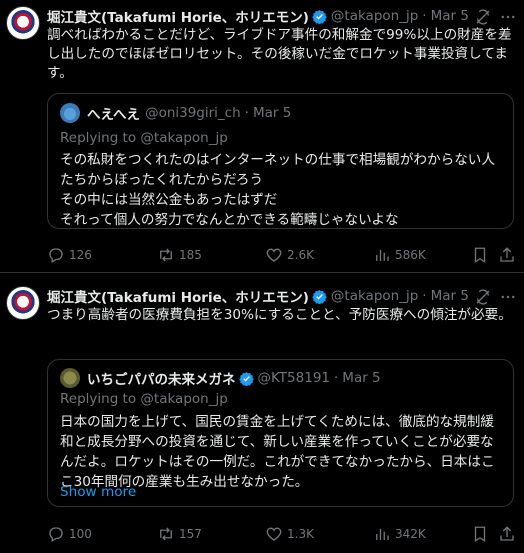 The height and width of the screenshot is (553, 524). Describe the element at coordinates (80, 255) in the screenshot. I see `reply-count: 126` at that location.